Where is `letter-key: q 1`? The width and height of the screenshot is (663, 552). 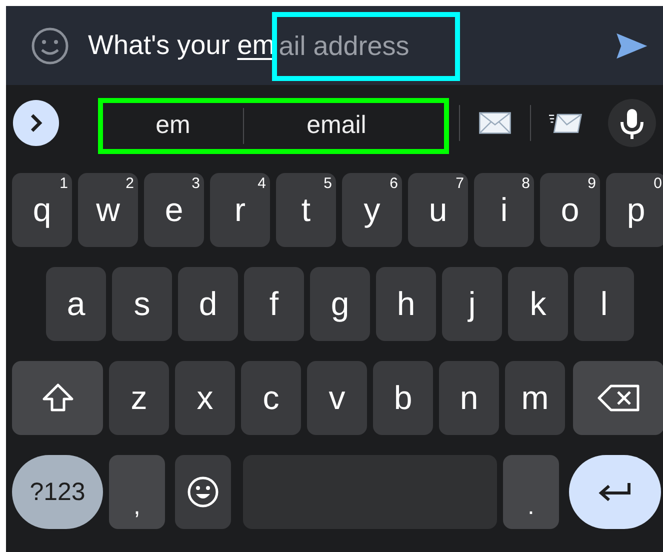 letter-key: q 1 is located at coordinates (42, 210).